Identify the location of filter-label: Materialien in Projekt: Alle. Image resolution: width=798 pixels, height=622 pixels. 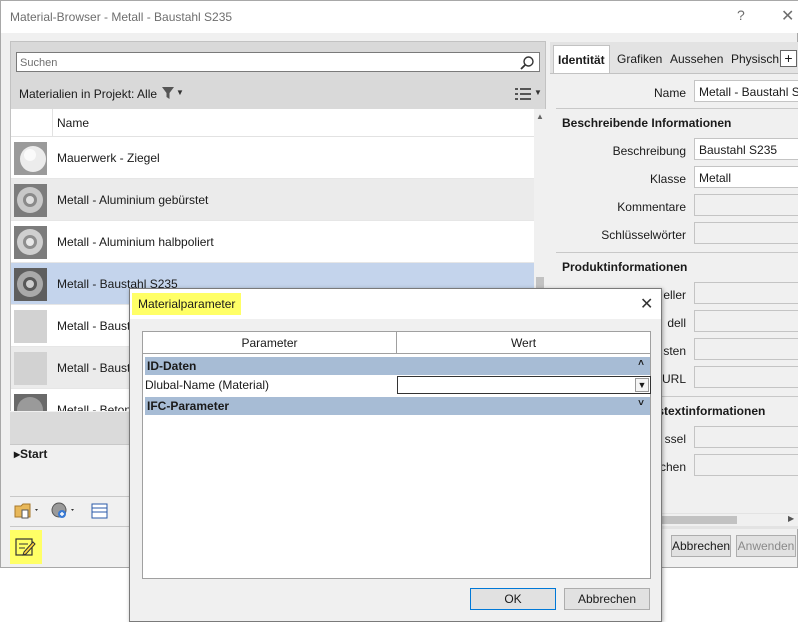
(88, 94).